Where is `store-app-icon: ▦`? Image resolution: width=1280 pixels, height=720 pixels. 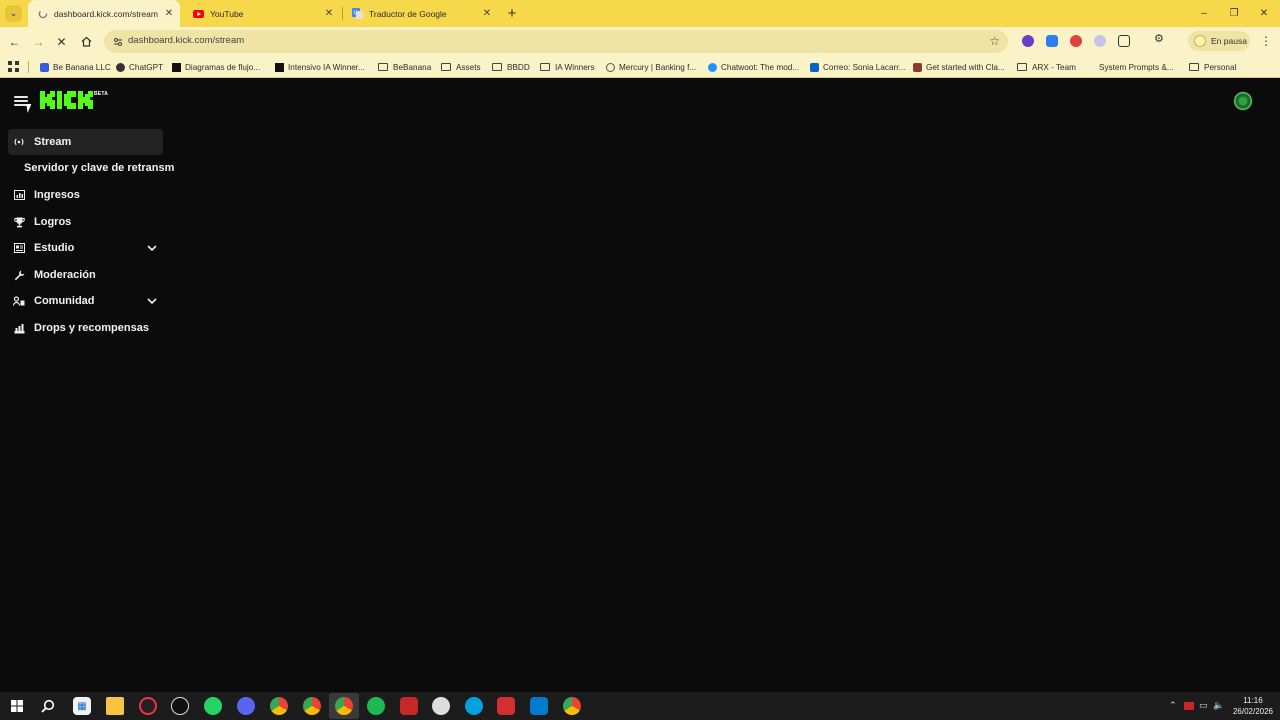
store-app-icon: ▦ is located at coordinates (82, 706).